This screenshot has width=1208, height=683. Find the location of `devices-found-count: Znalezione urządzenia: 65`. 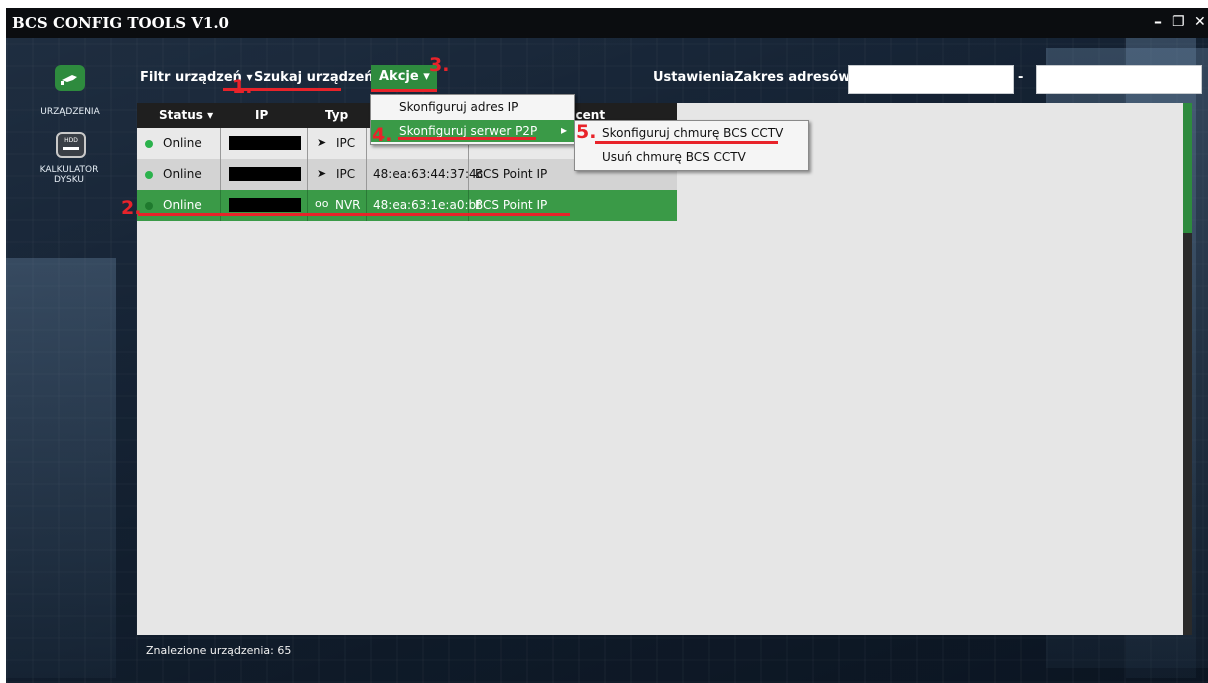

devices-found-count: Znalezione urządzenia: 65 is located at coordinates (219, 650).